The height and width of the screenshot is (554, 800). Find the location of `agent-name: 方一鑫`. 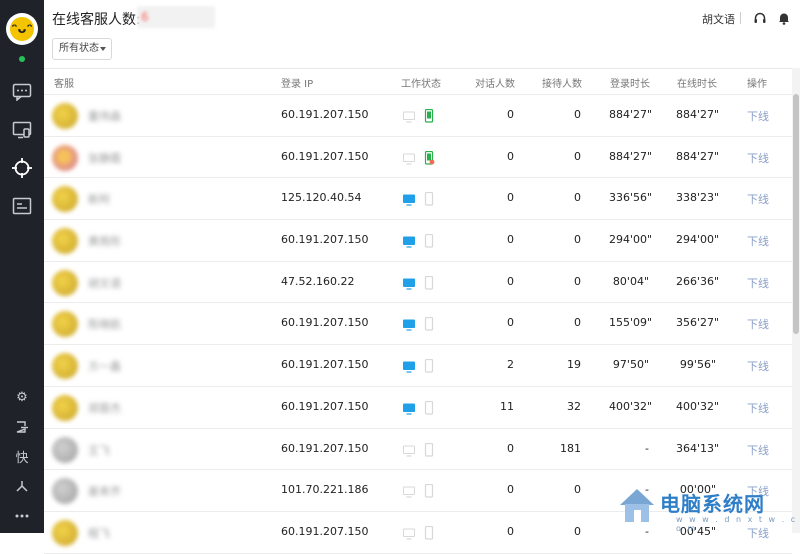

agent-name: 方一鑫 is located at coordinates (104, 367).